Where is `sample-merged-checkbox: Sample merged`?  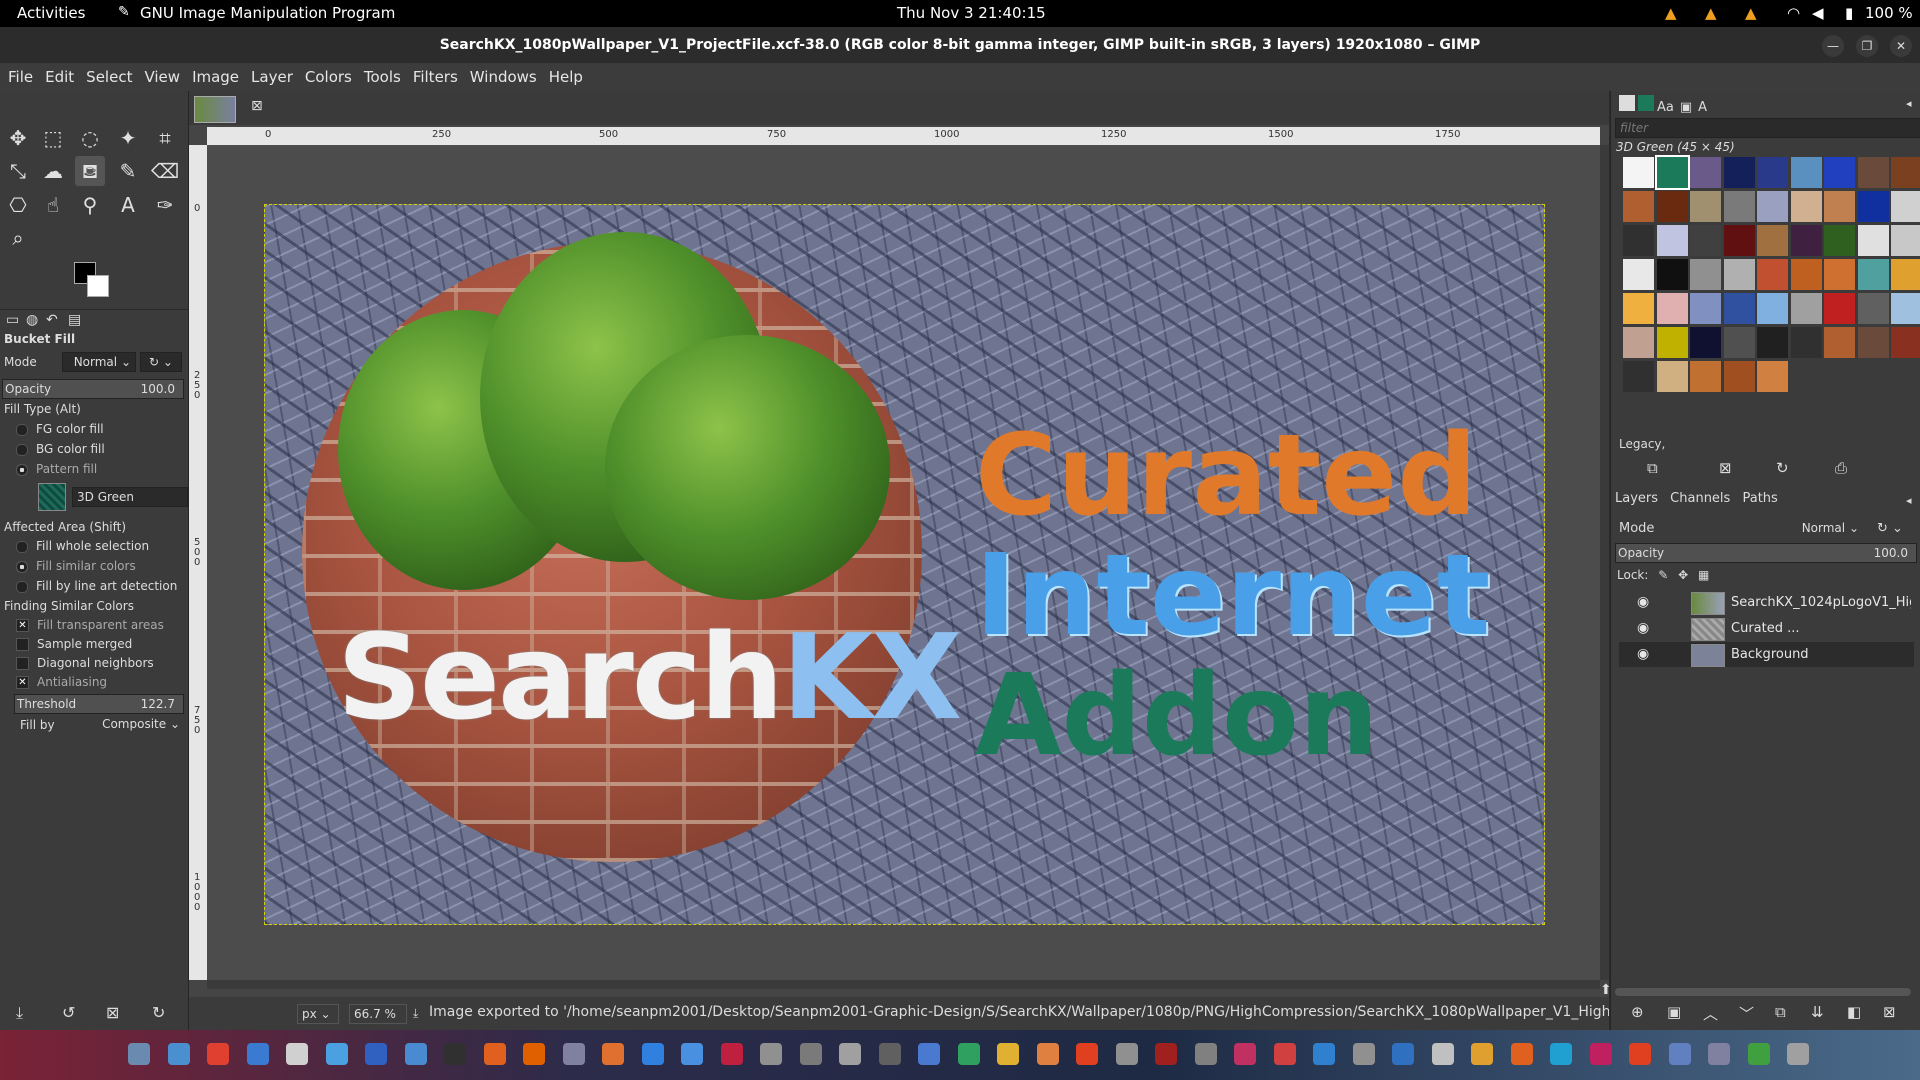
sample-merged-checkbox: Sample merged is located at coordinates (74, 644).